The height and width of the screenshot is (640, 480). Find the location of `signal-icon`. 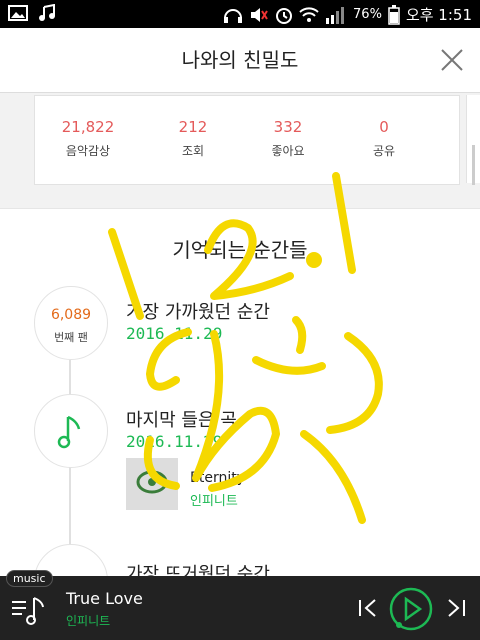

signal-icon is located at coordinates (335, 15).